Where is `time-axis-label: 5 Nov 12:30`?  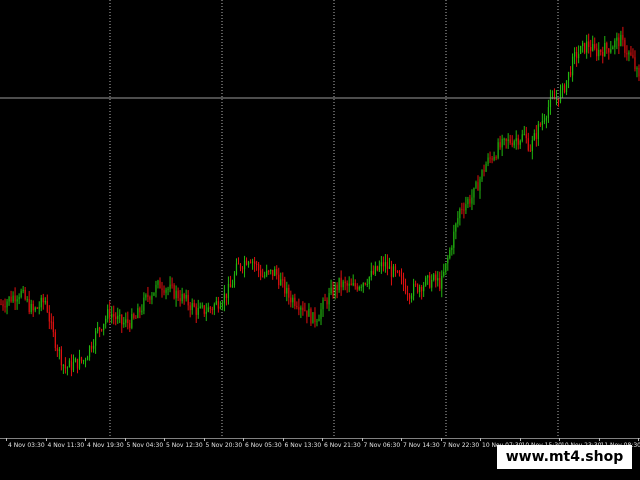
time-axis-label: 5 Nov 12:30 is located at coordinates (184, 445).